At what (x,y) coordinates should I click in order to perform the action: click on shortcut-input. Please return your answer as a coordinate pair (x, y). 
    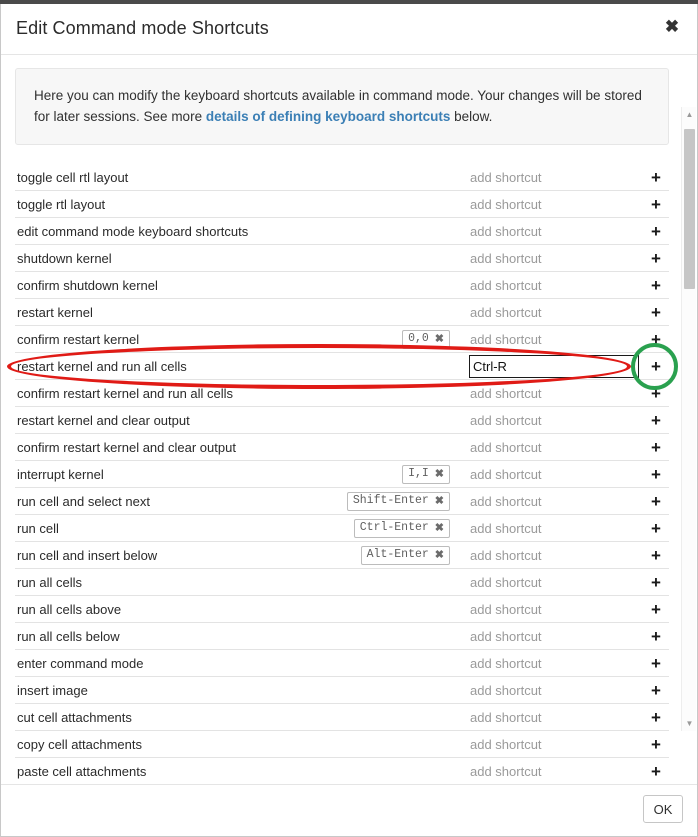
    Looking at the image, I should click on (554, 366).